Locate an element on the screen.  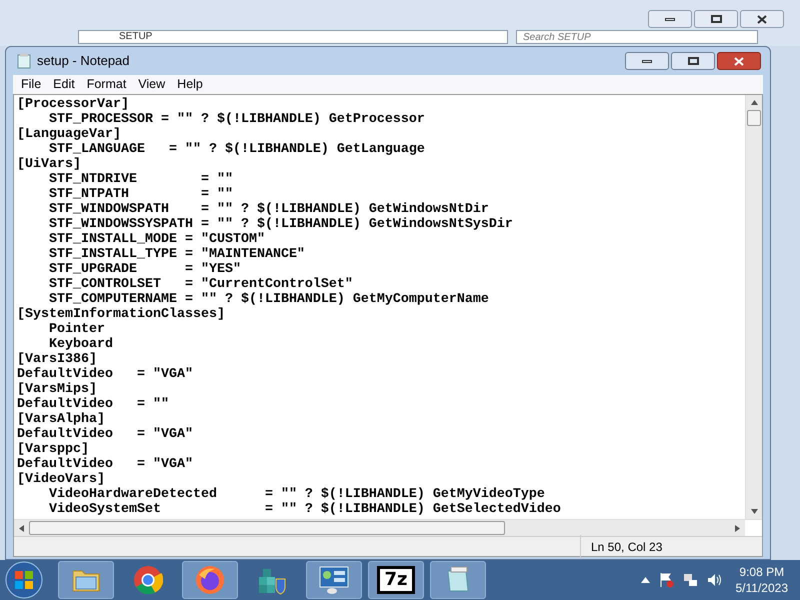
code-line: STF_COMPUTERNAME = "" ? $(!LIBHANDLE) GetMyComputerName is located at coordinates (268, 299).